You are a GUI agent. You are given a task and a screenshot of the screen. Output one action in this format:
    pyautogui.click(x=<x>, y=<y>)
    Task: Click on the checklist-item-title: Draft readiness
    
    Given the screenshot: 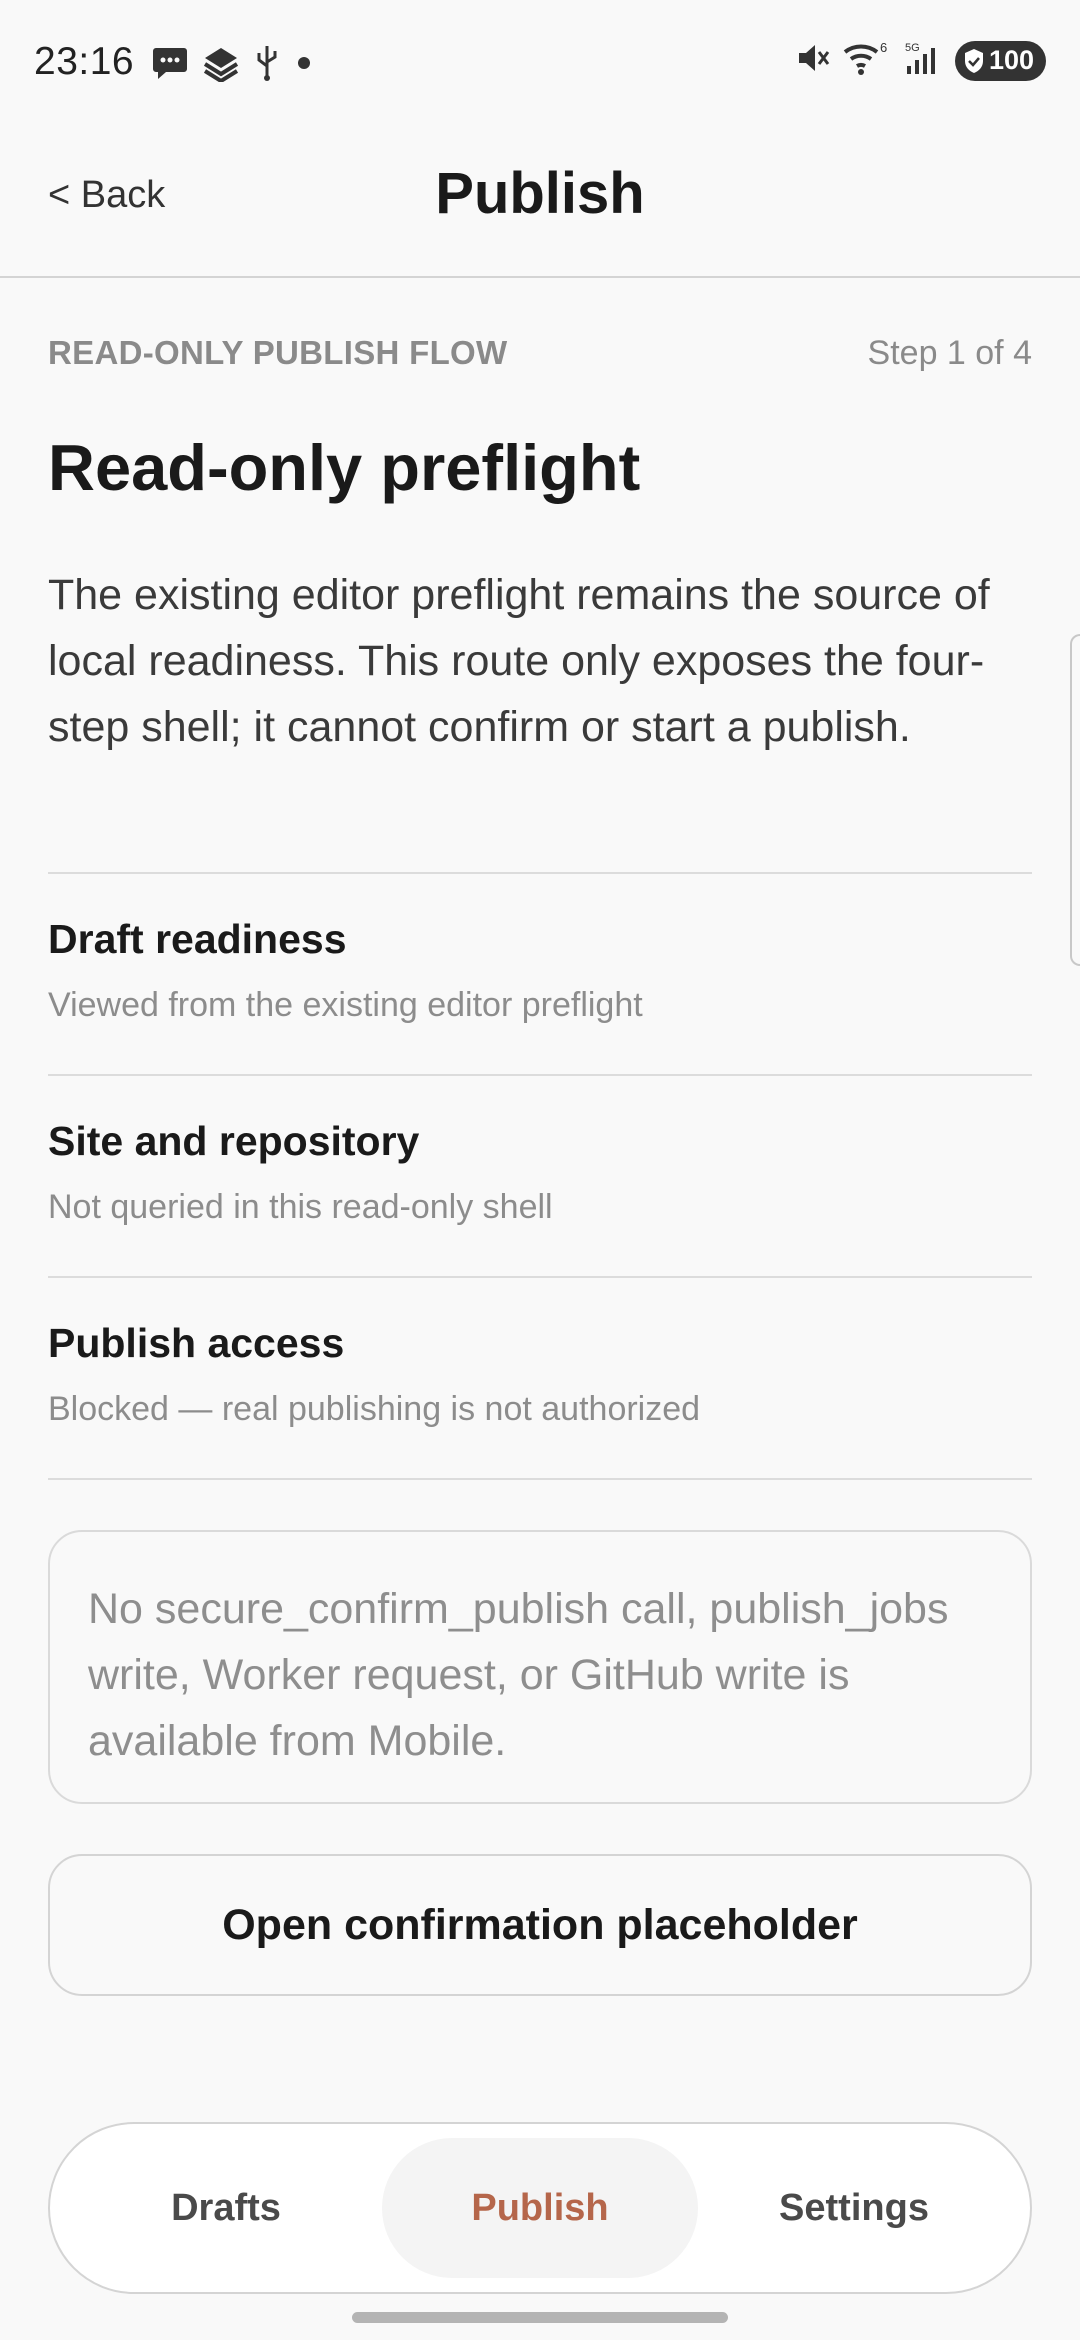 What is the action you would take?
    pyautogui.click(x=197, y=939)
    